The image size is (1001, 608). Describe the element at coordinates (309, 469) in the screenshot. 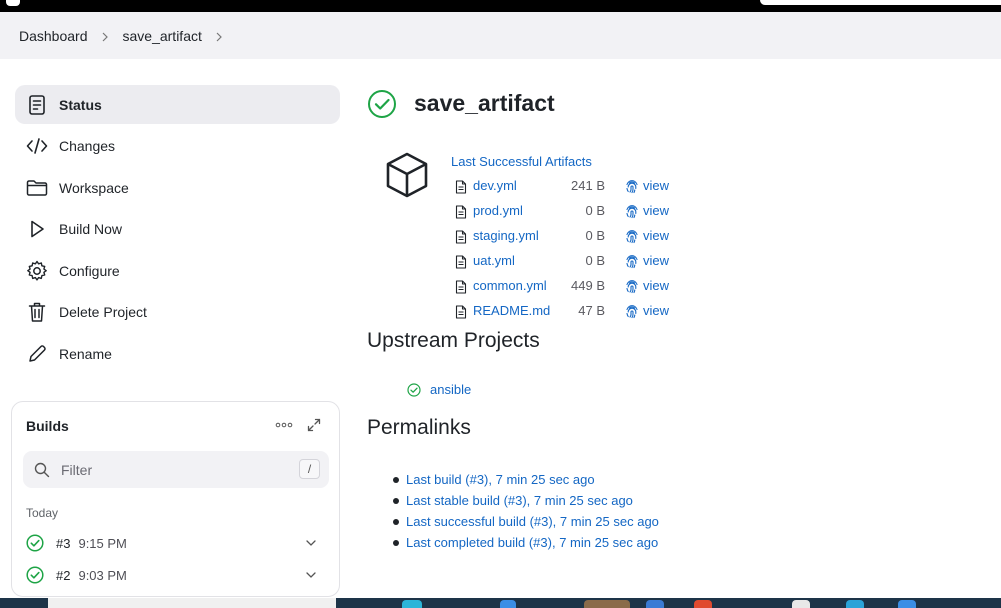

I see `filter-shortcut-key: /` at that location.